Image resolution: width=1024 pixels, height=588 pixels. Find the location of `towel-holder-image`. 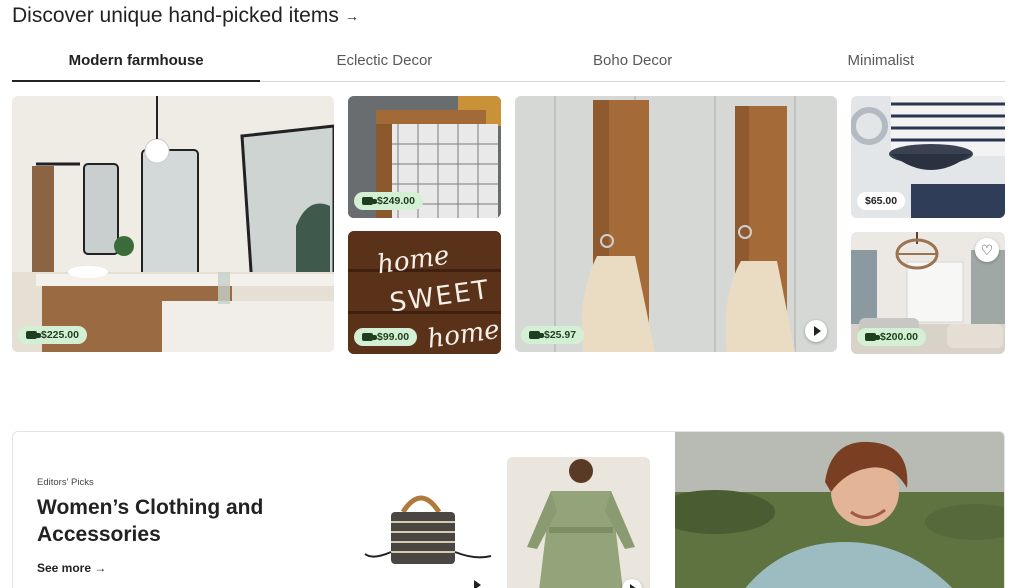

towel-holder-image is located at coordinates (676, 224).